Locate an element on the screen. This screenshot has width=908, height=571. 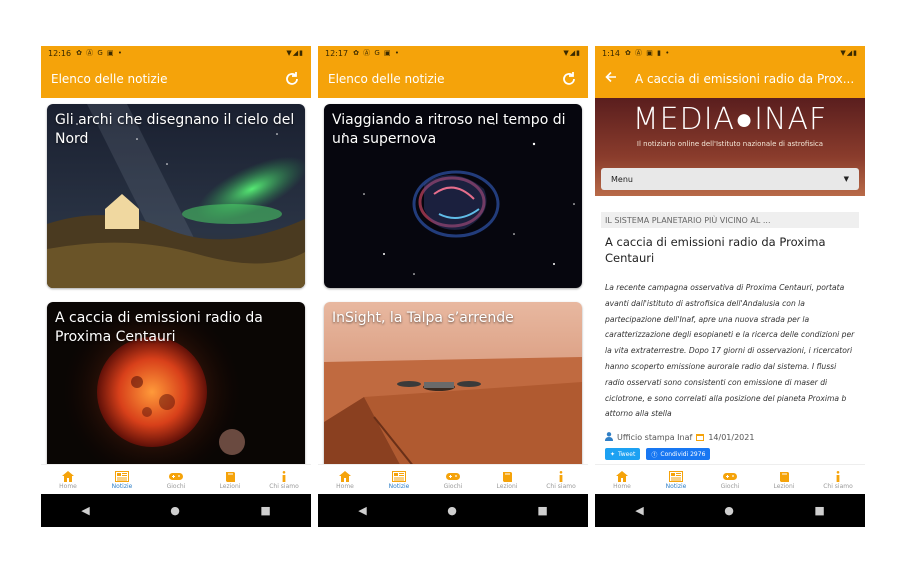
status-bar: 12:17 ✿ Ⓐ G ▣ • ▼◢▮ is located at coordinates (453, 53).